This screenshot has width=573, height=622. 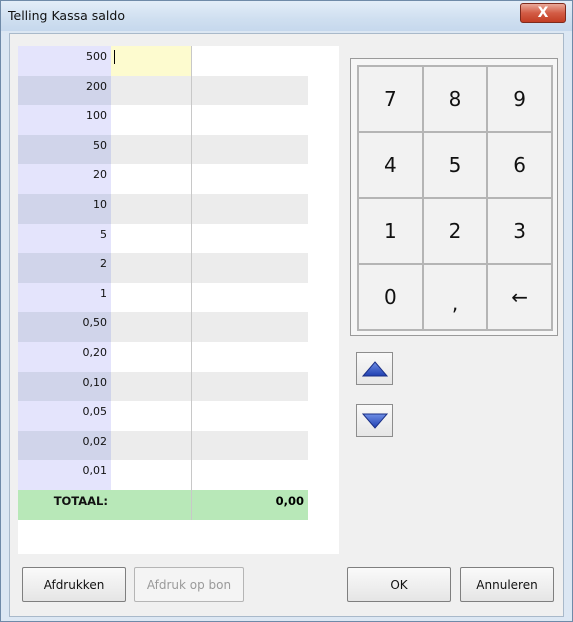 I want to click on denomination-cell: 0,01, so click(x=64, y=475).